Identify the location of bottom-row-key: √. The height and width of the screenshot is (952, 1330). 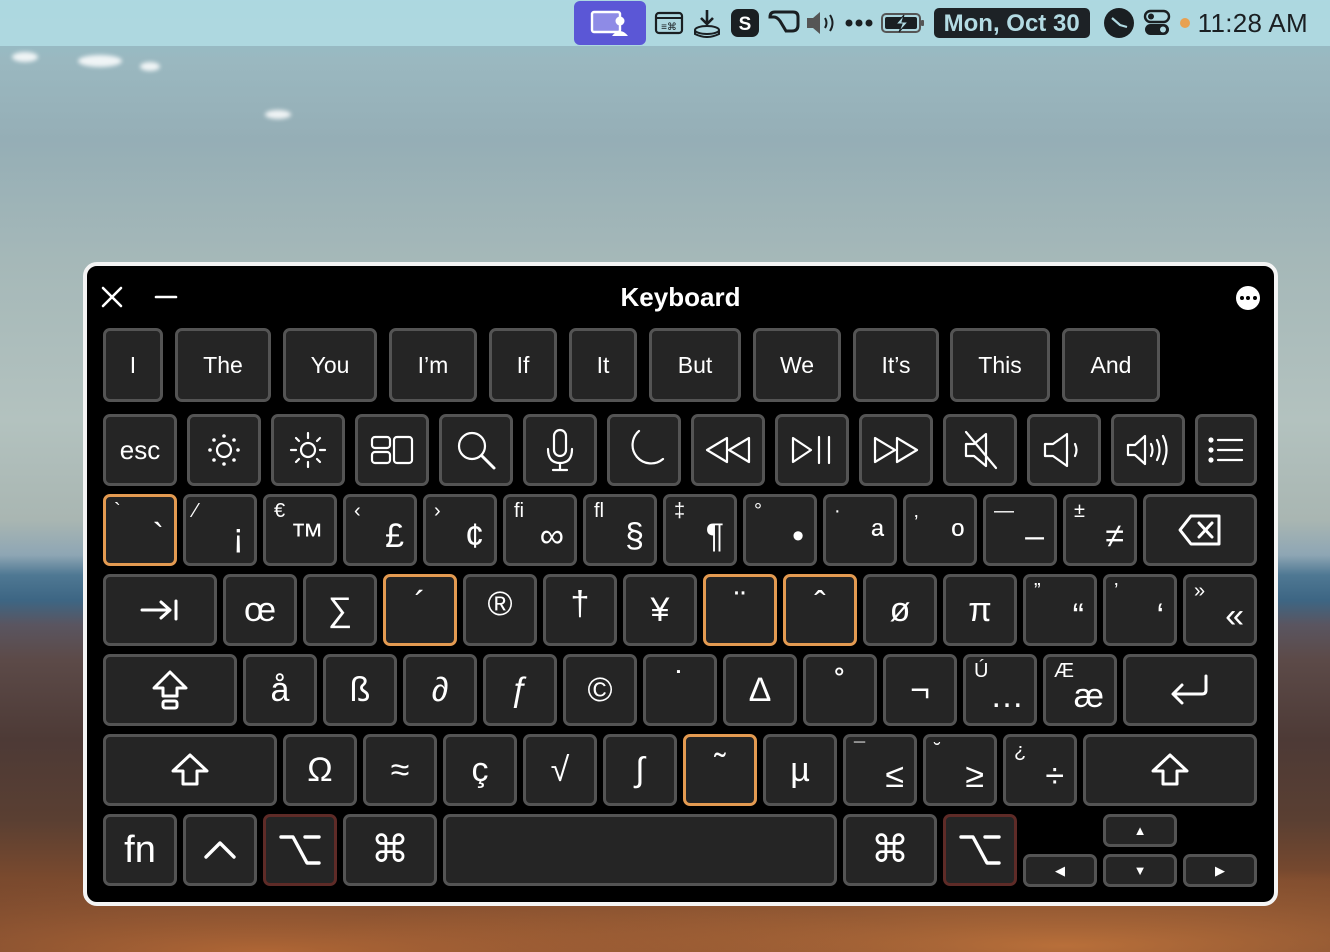
(560, 770).